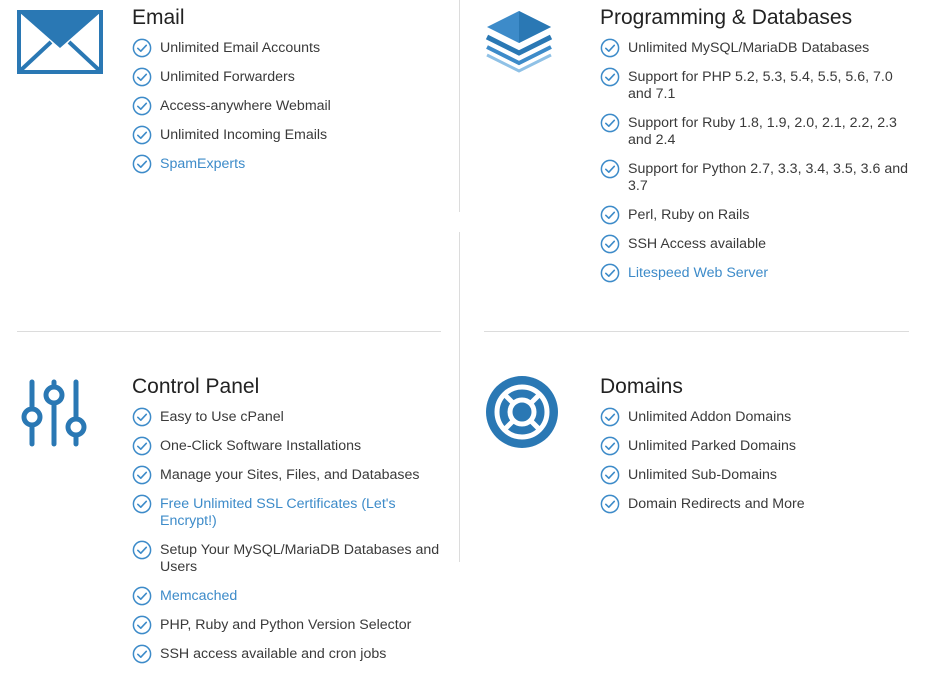  I want to click on list-item: One-Click Software Installations, so click(288, 446).